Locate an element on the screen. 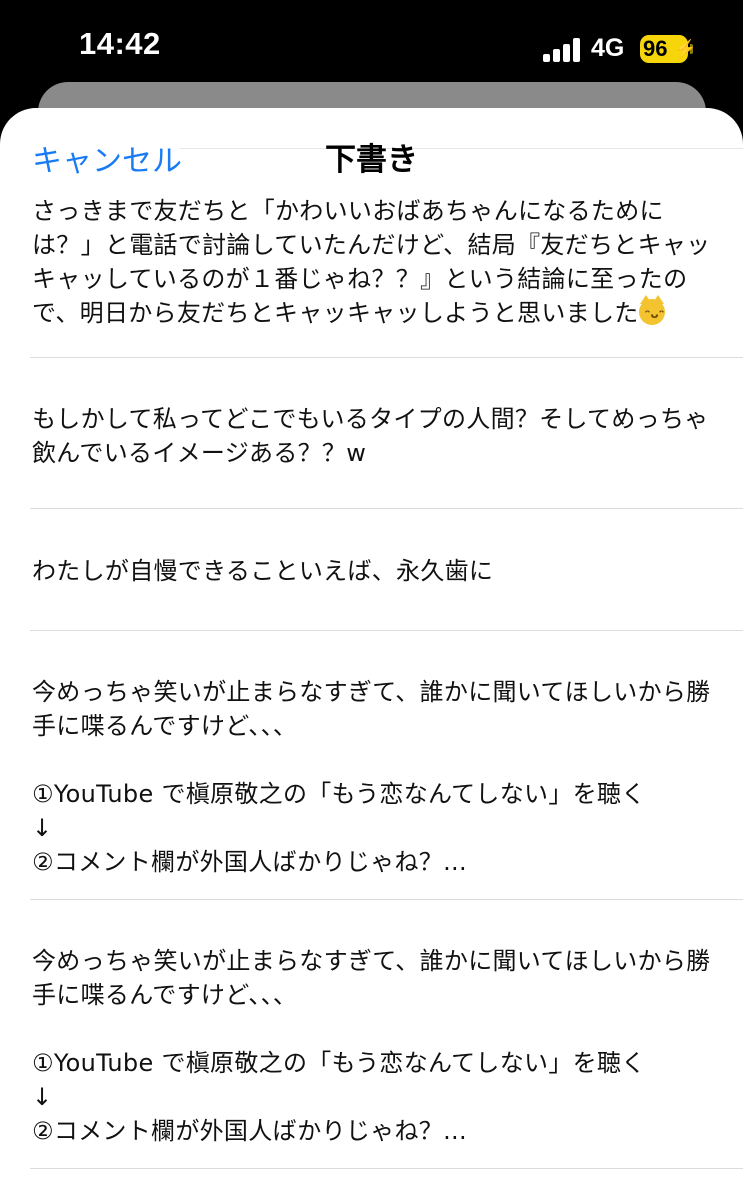  page-title: 下書き is located at coordinates (371, 160).